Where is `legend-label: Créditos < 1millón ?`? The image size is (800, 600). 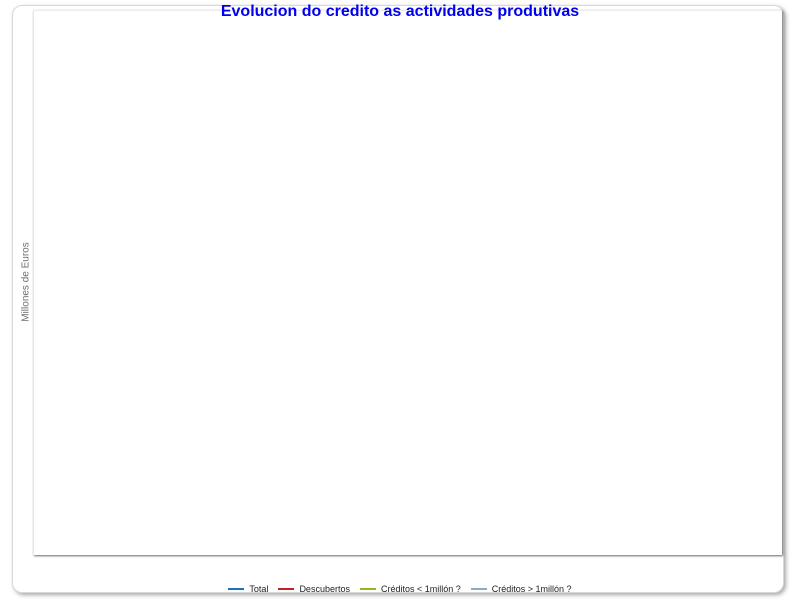 legend-label: Créditos < 1millón ? is located at coordinates (420, 589).